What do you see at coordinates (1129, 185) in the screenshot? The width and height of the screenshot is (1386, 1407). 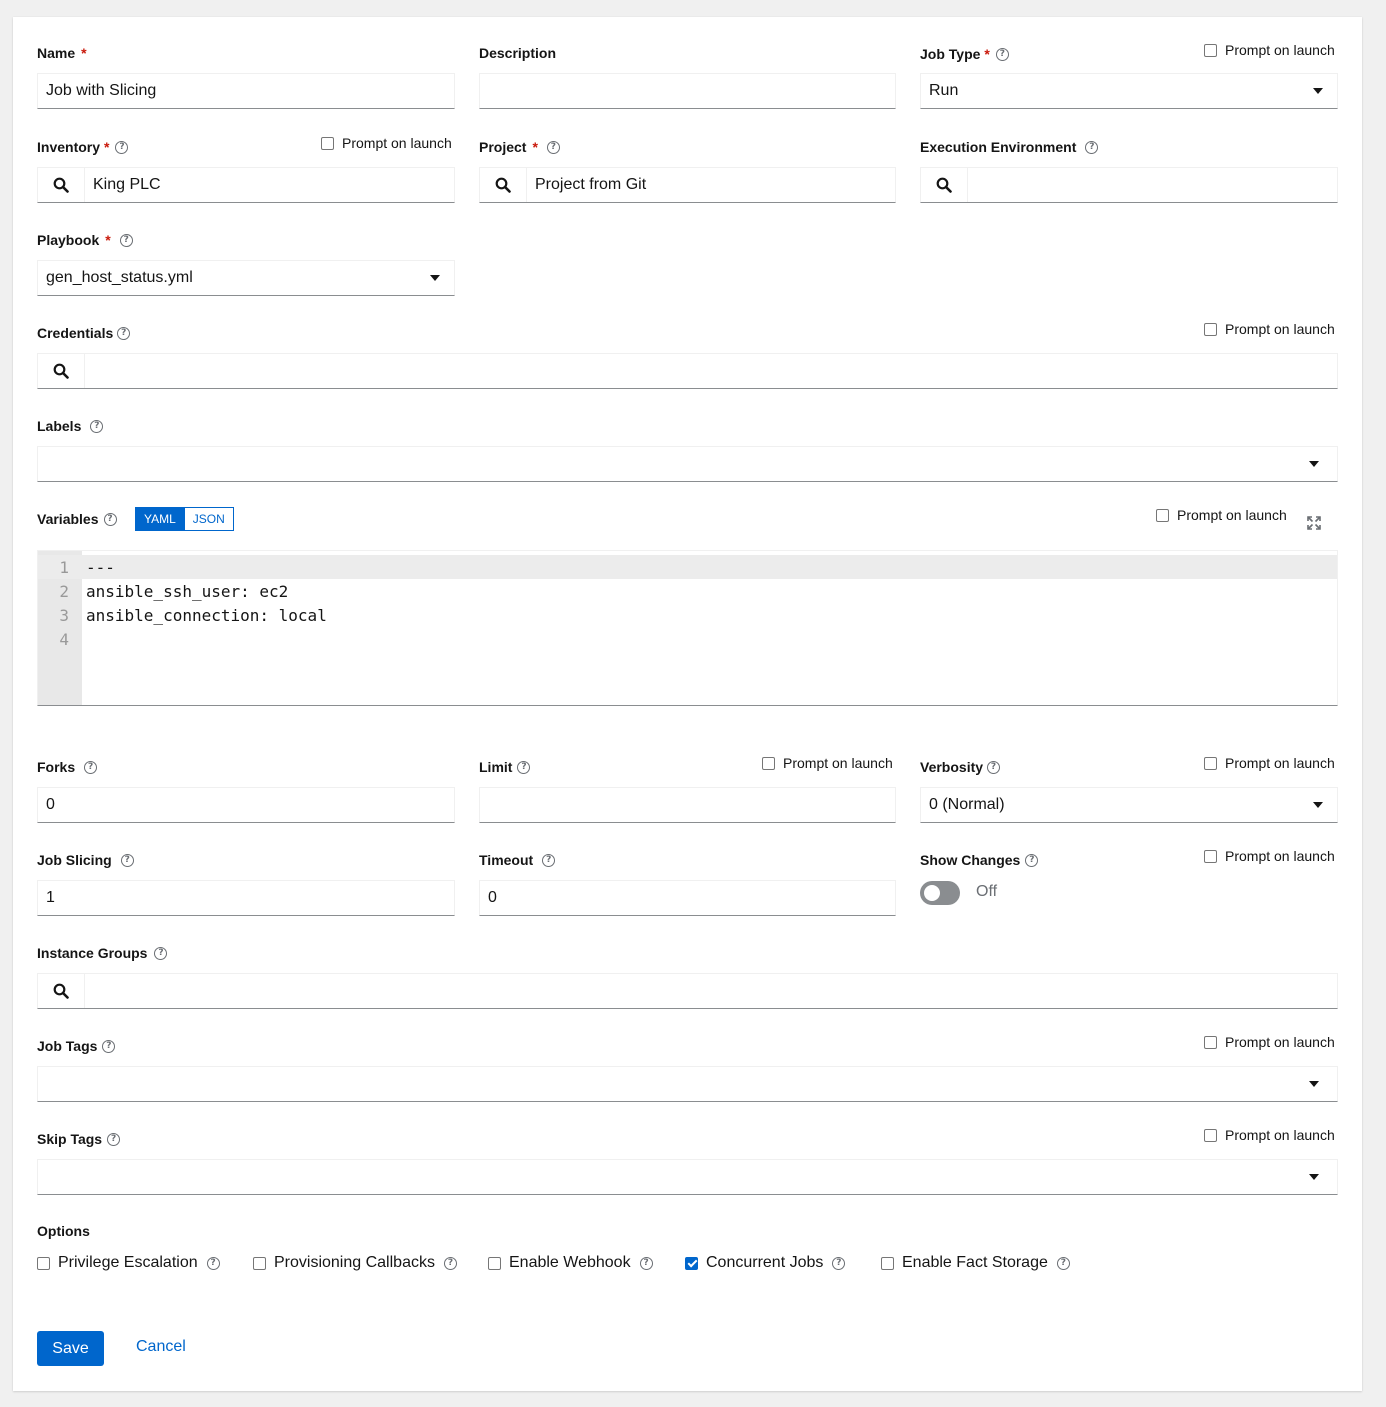 I see `execution-environment-lookup` at bounding box center [1129, 185].